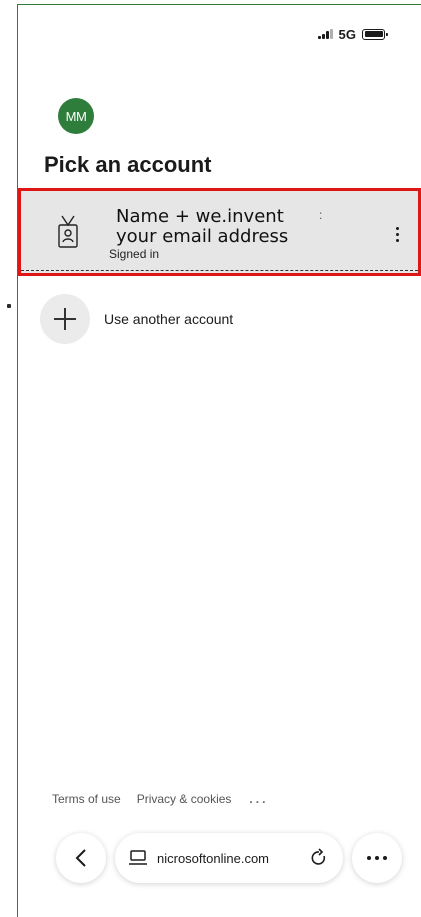  Describe the element at coordinates (169, 319) in the screenshot. I see `use-another-account-label: Use another account` at that location.